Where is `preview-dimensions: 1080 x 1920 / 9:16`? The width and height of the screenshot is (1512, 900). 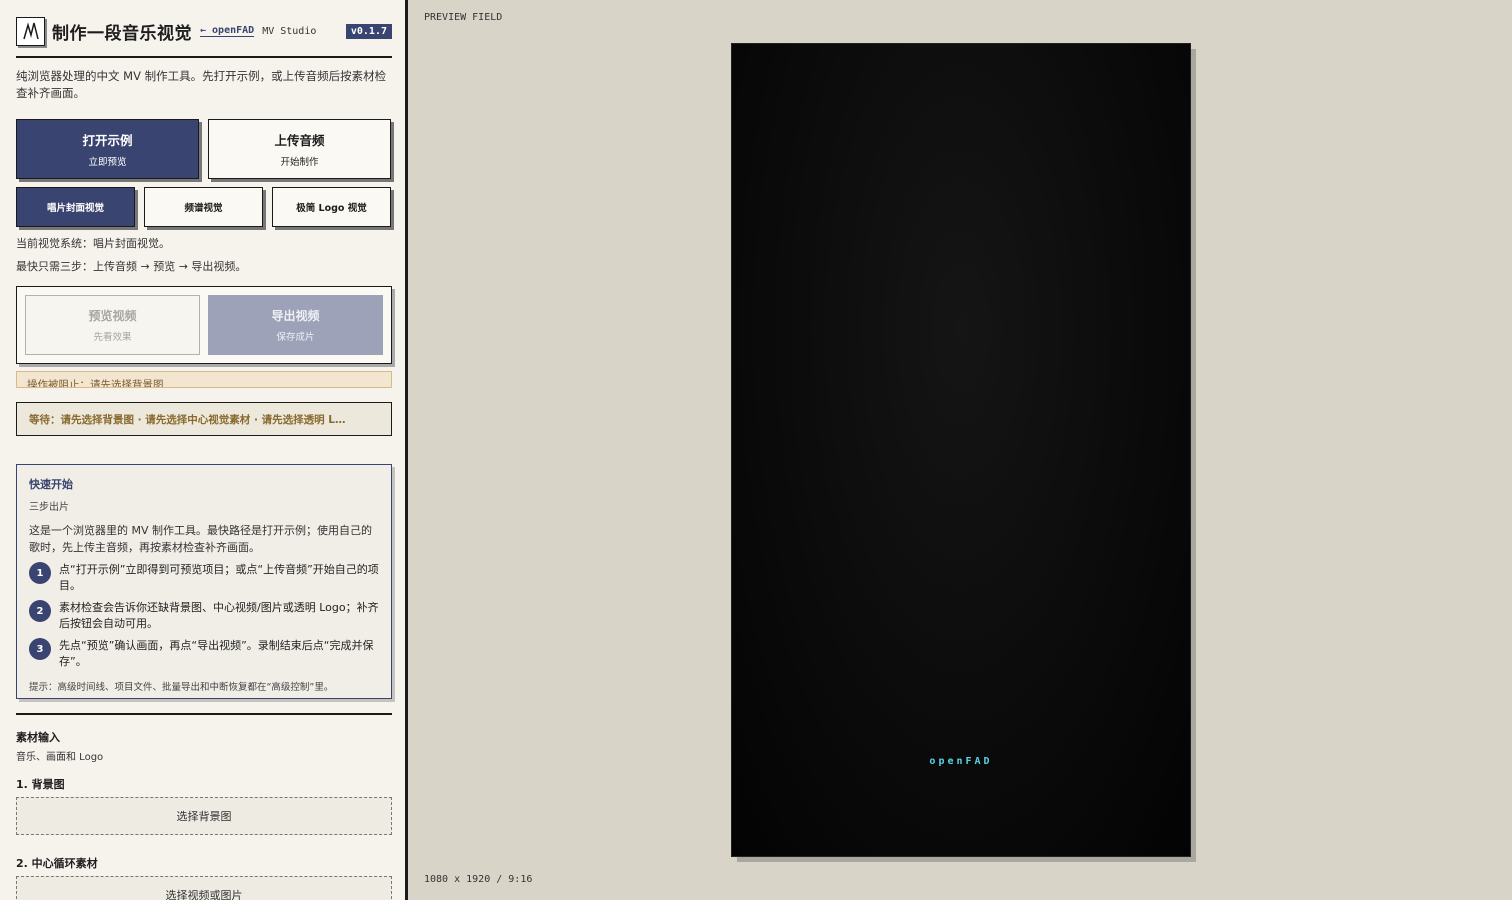
preview-dimensions: 1080 x 1920 / 9:16 is located at coordinates (478, 879).